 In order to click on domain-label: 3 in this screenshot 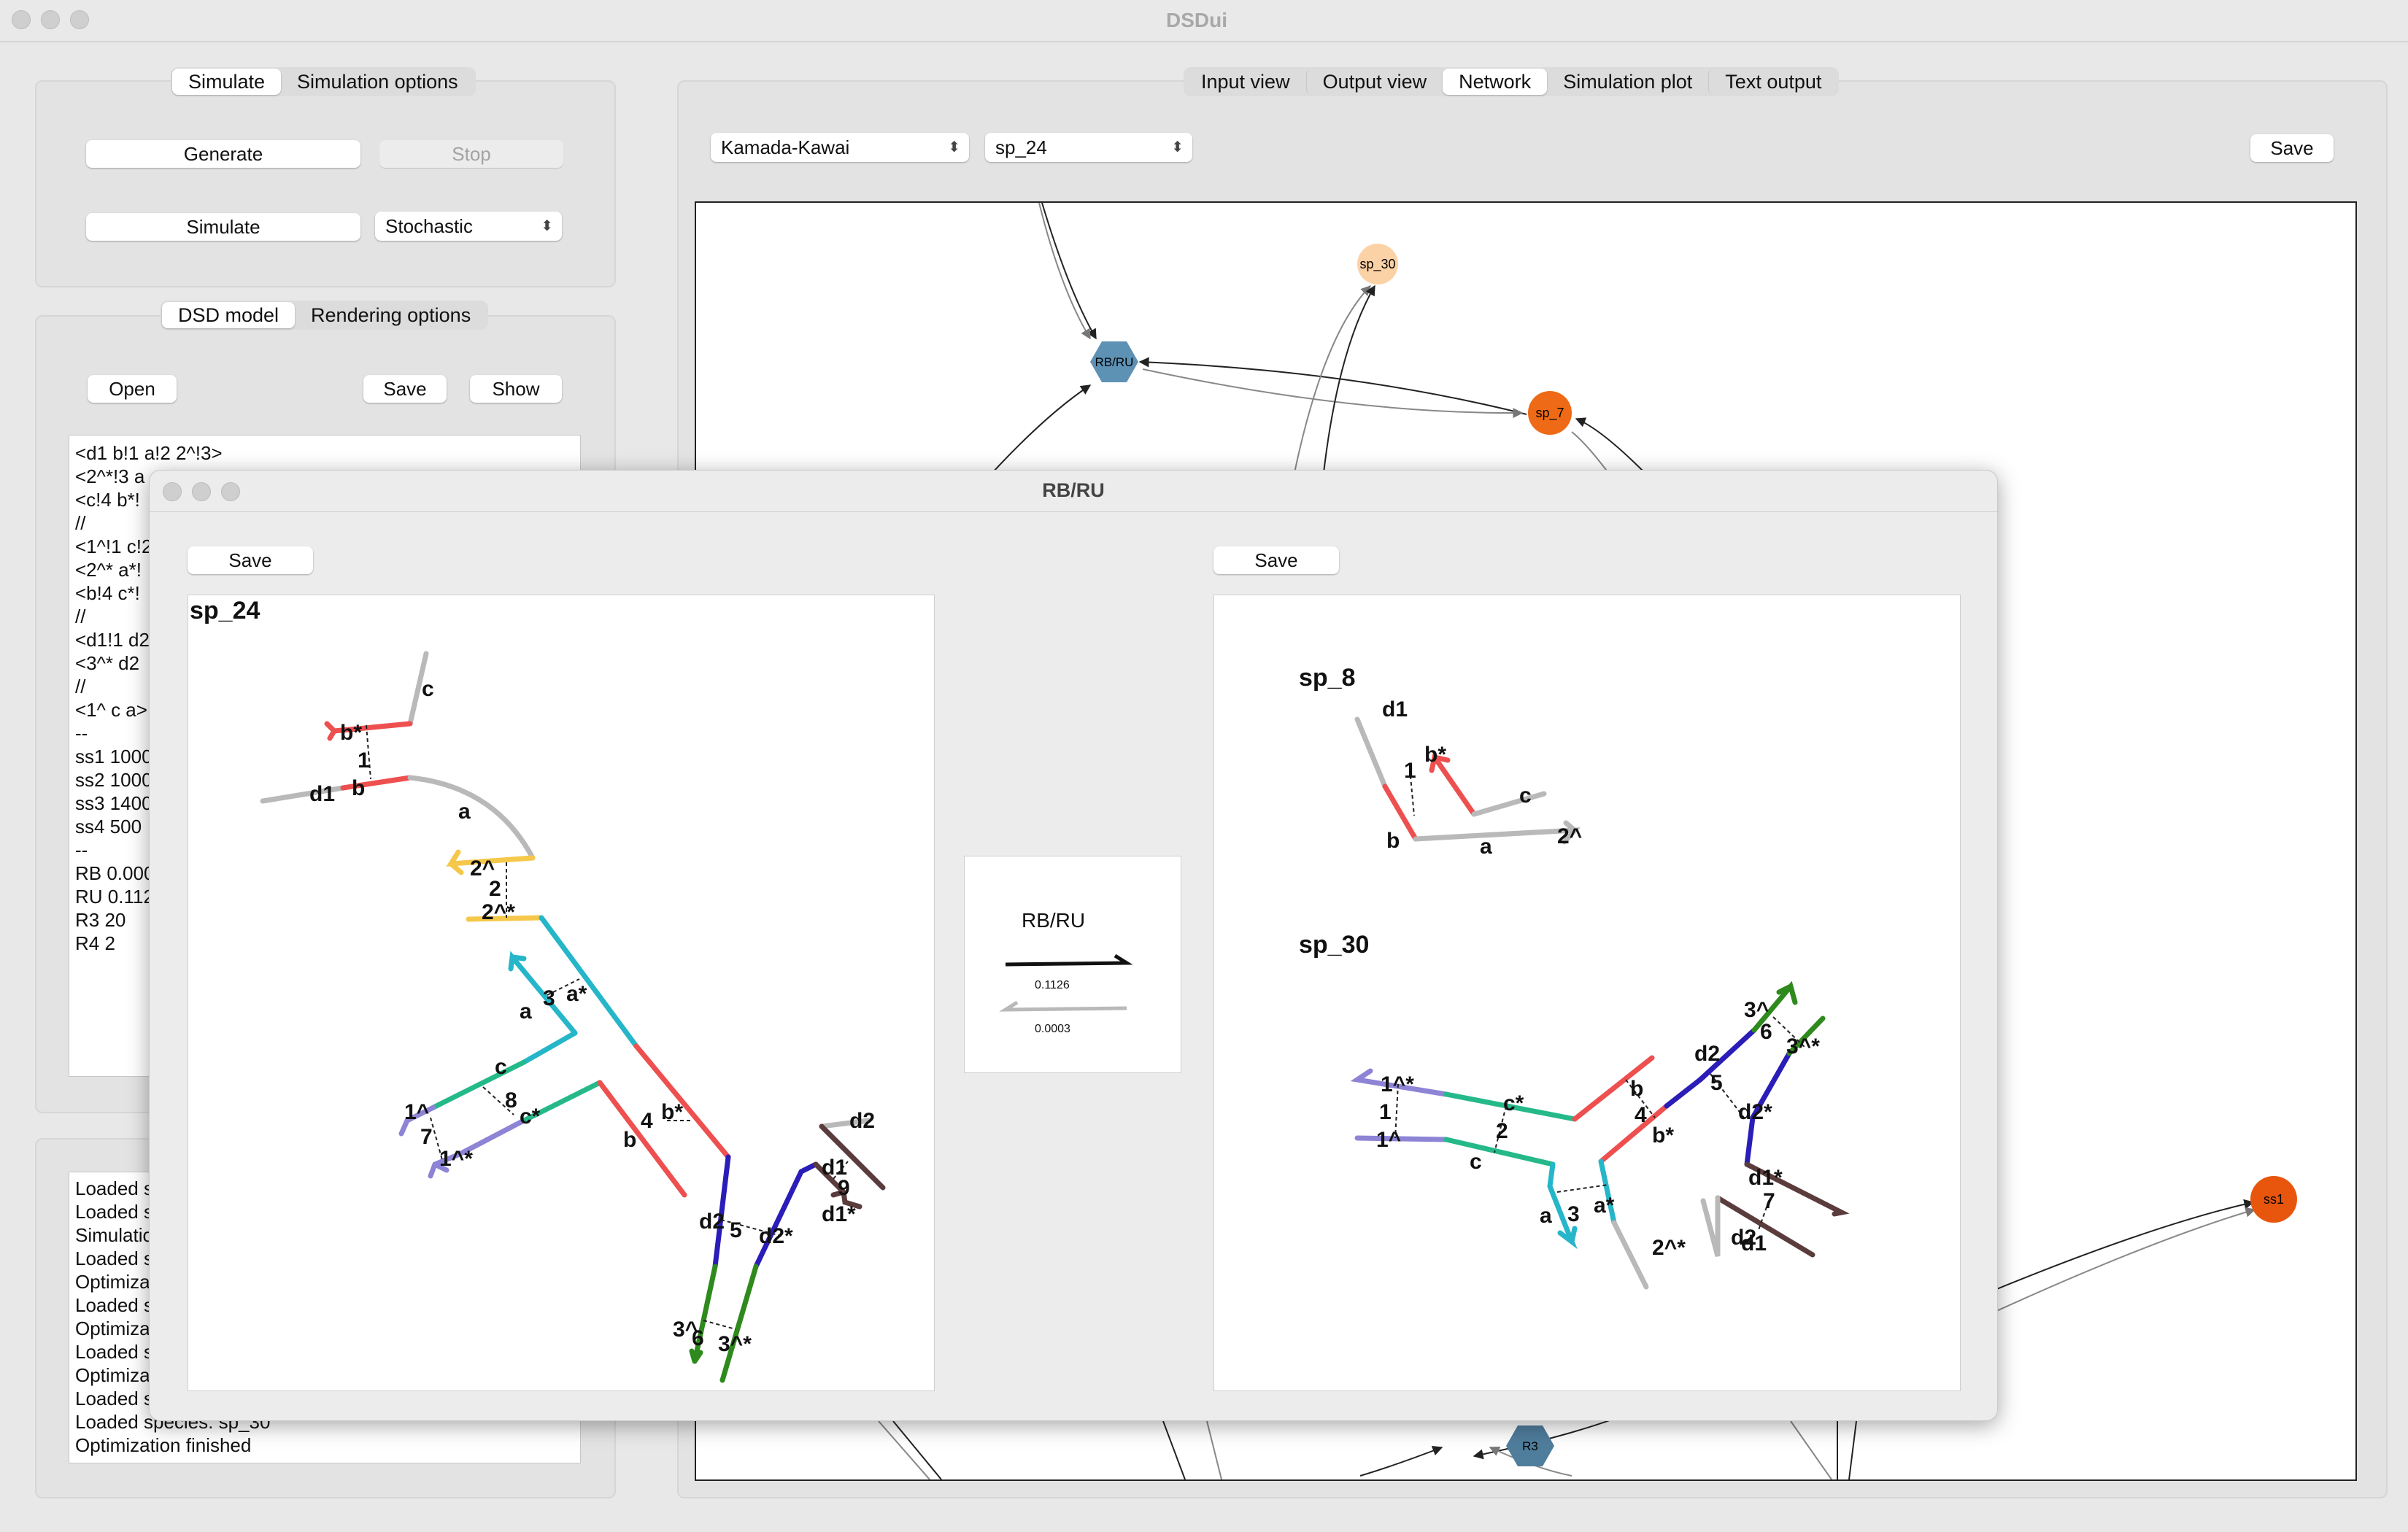, I will do `click(1573, 1214)`.